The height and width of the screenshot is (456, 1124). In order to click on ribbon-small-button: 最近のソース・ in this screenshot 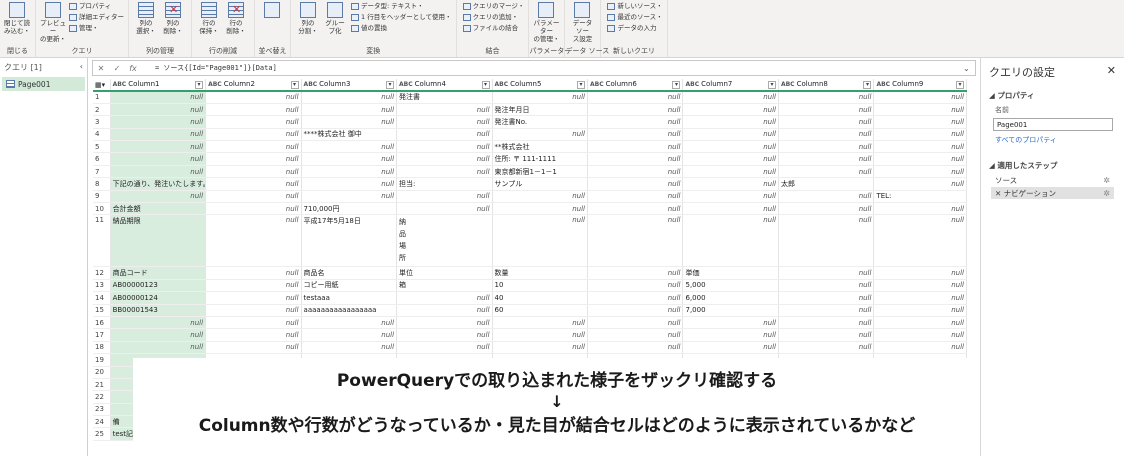, I will do `click(635, 17)`.